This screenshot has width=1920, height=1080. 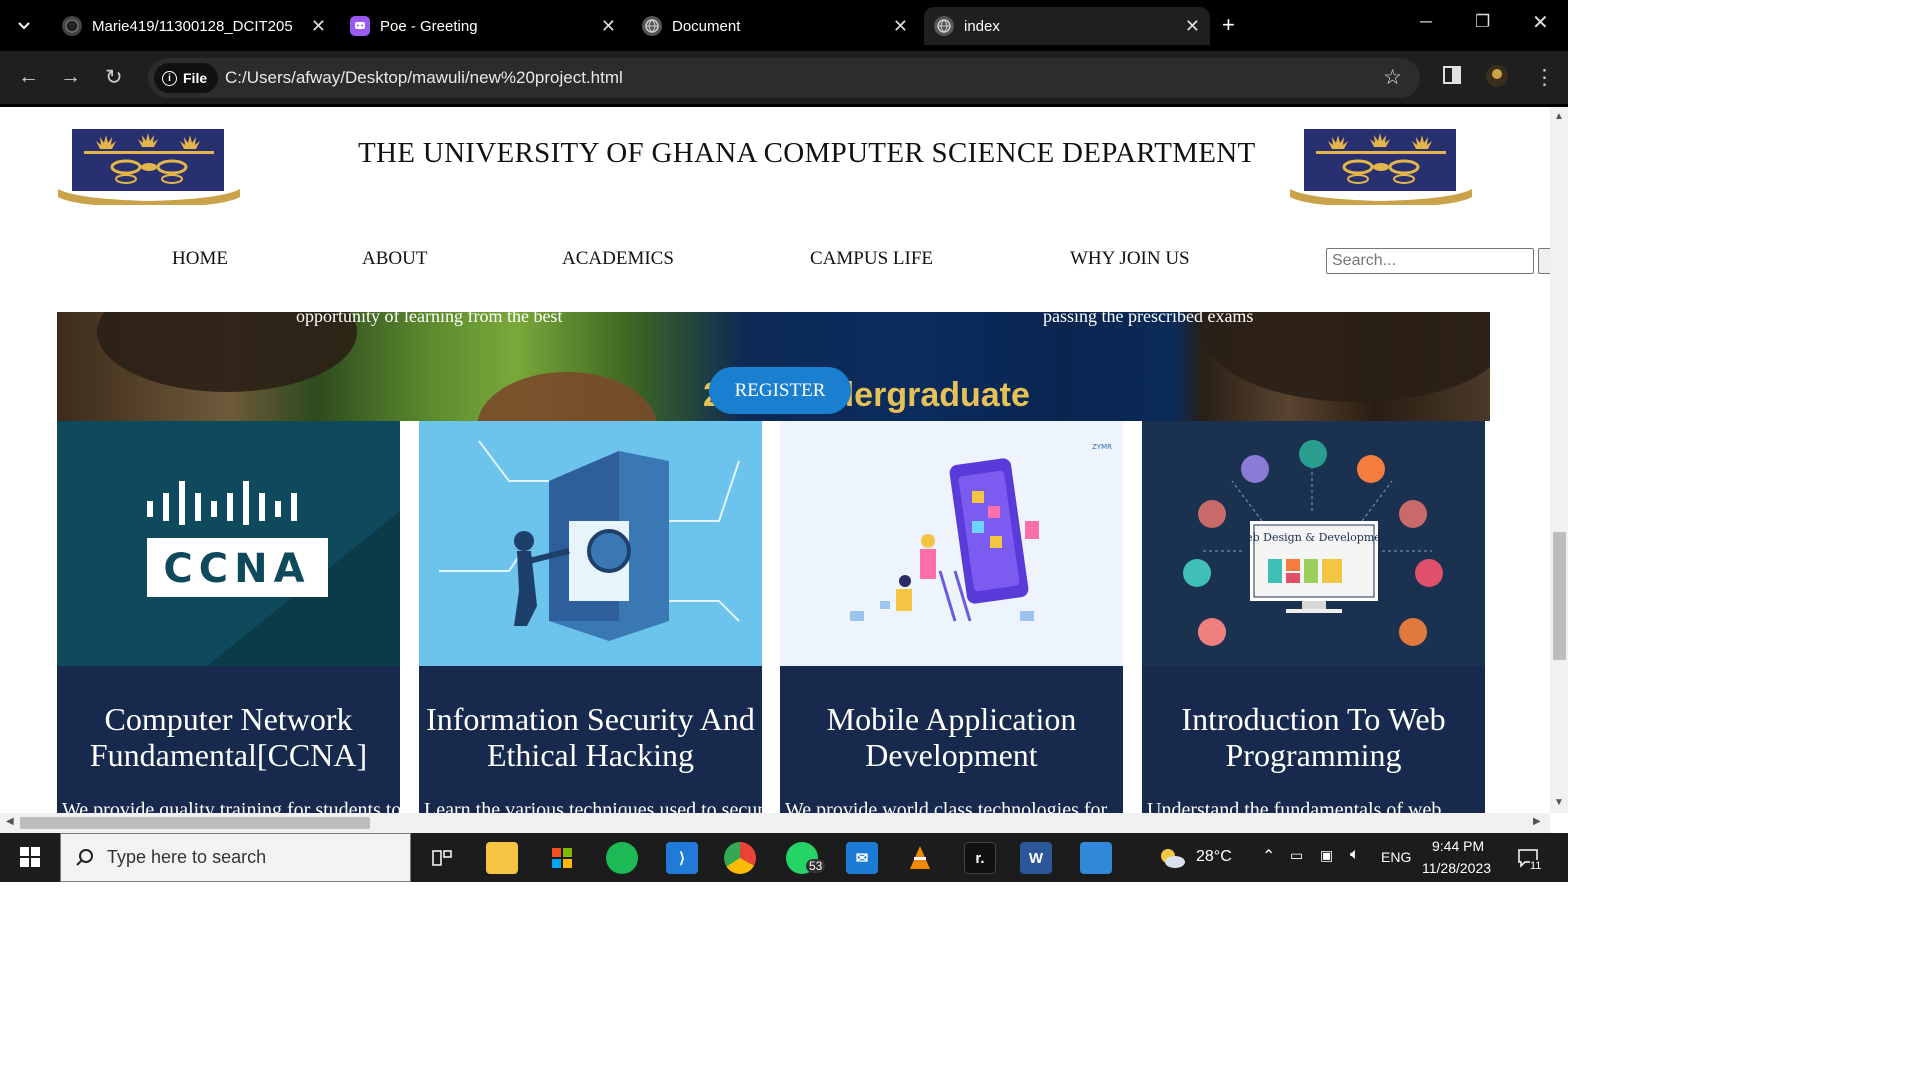 What do you see at coordinates (682, 858) in the screenshot?
I see `vscode-icon: ⟩` at bounding box center [682, 858].